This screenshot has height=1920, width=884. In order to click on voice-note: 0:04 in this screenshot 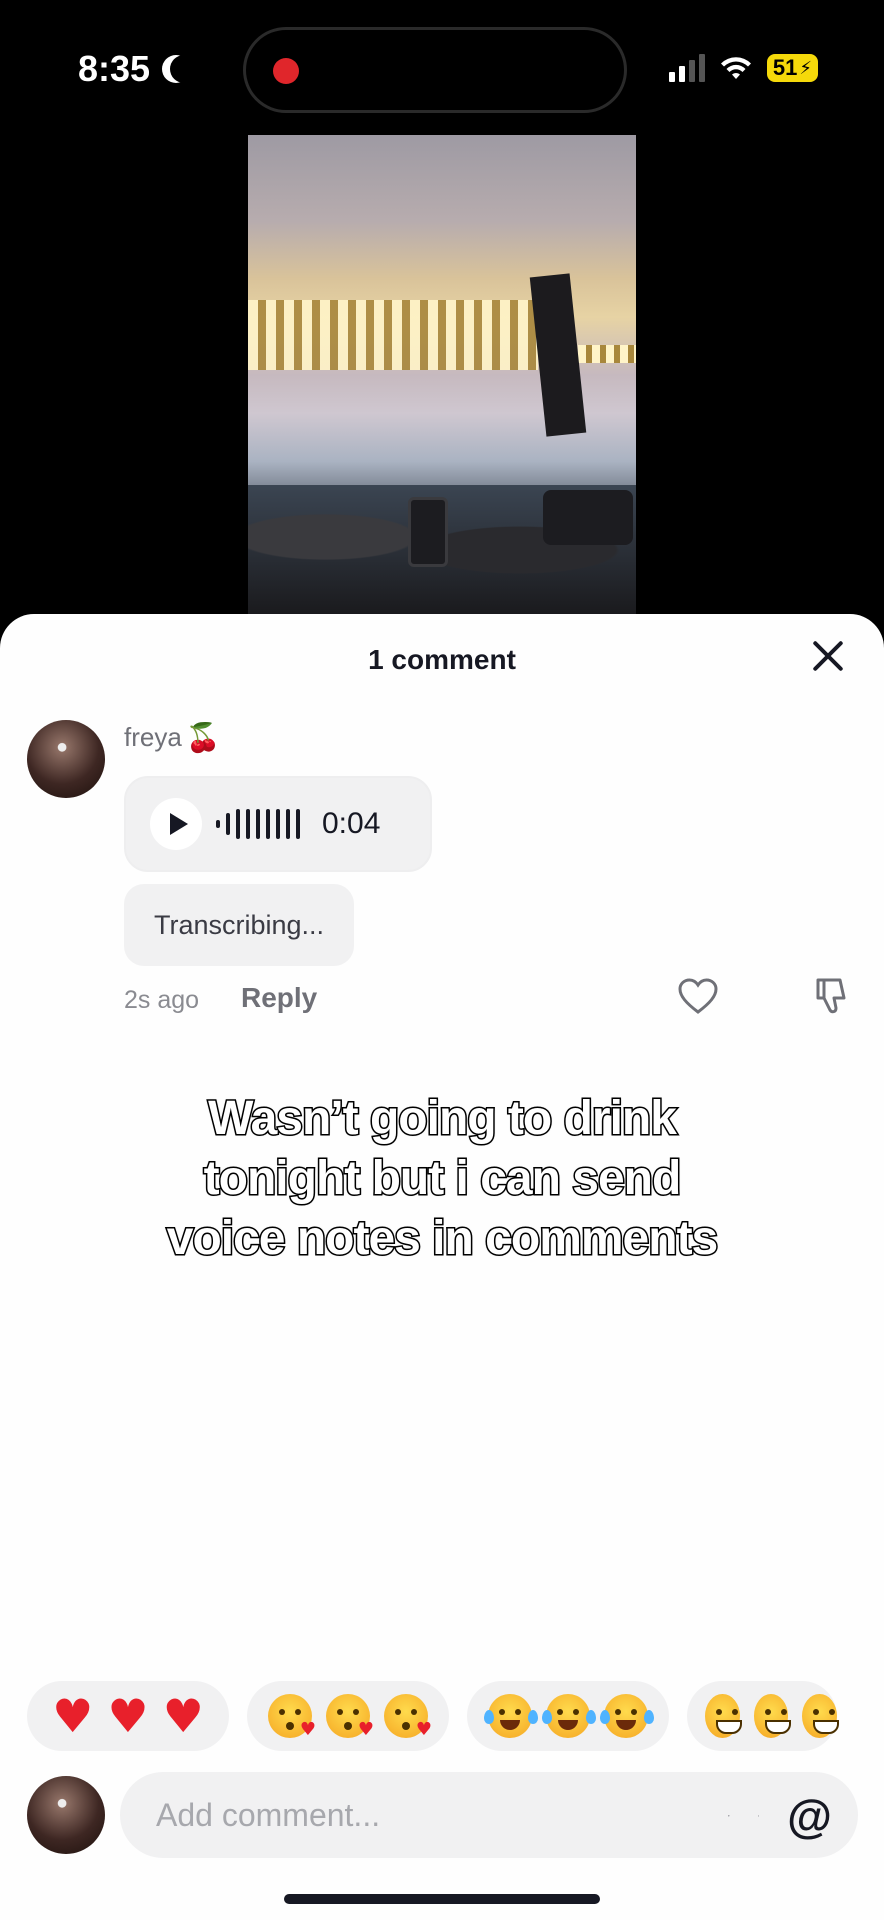, I will do `click(278, 824)`.